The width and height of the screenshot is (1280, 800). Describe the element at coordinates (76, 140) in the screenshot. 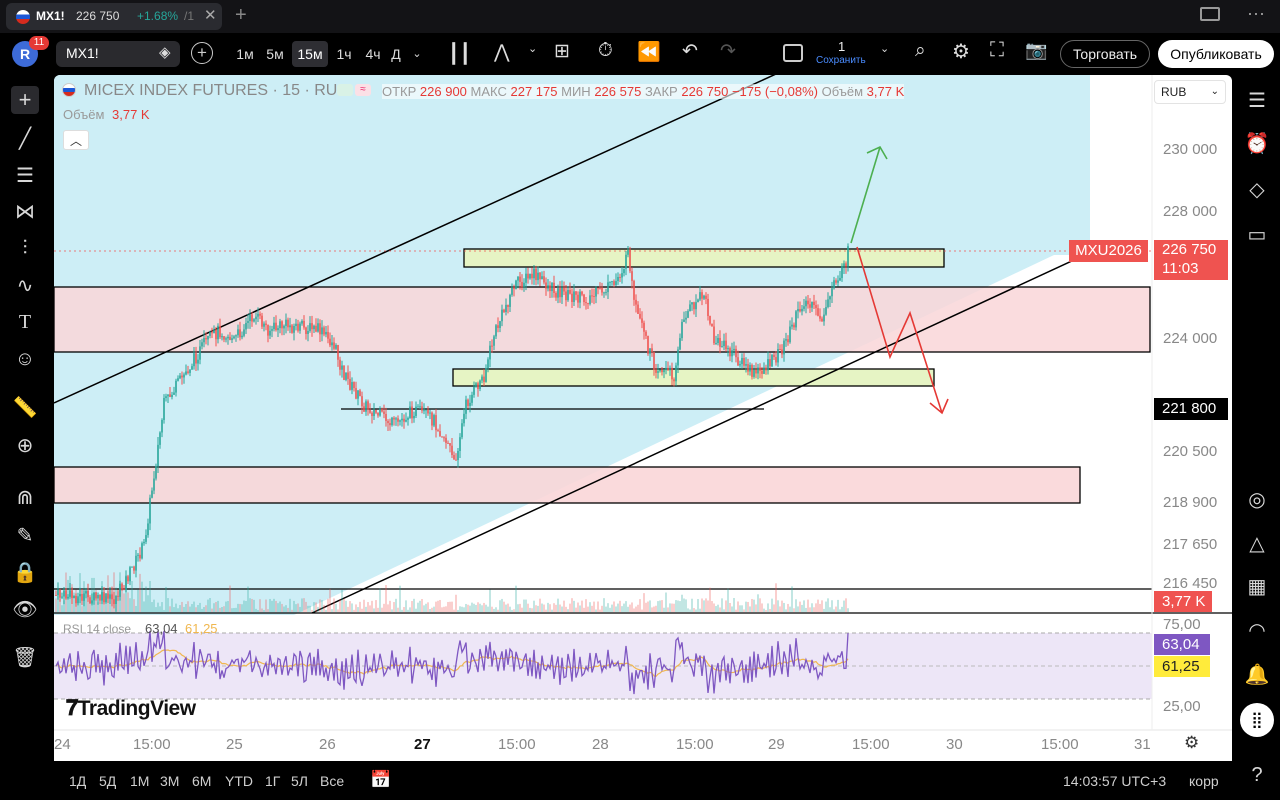

I see `collapse-legend-button: ︿` at that location.